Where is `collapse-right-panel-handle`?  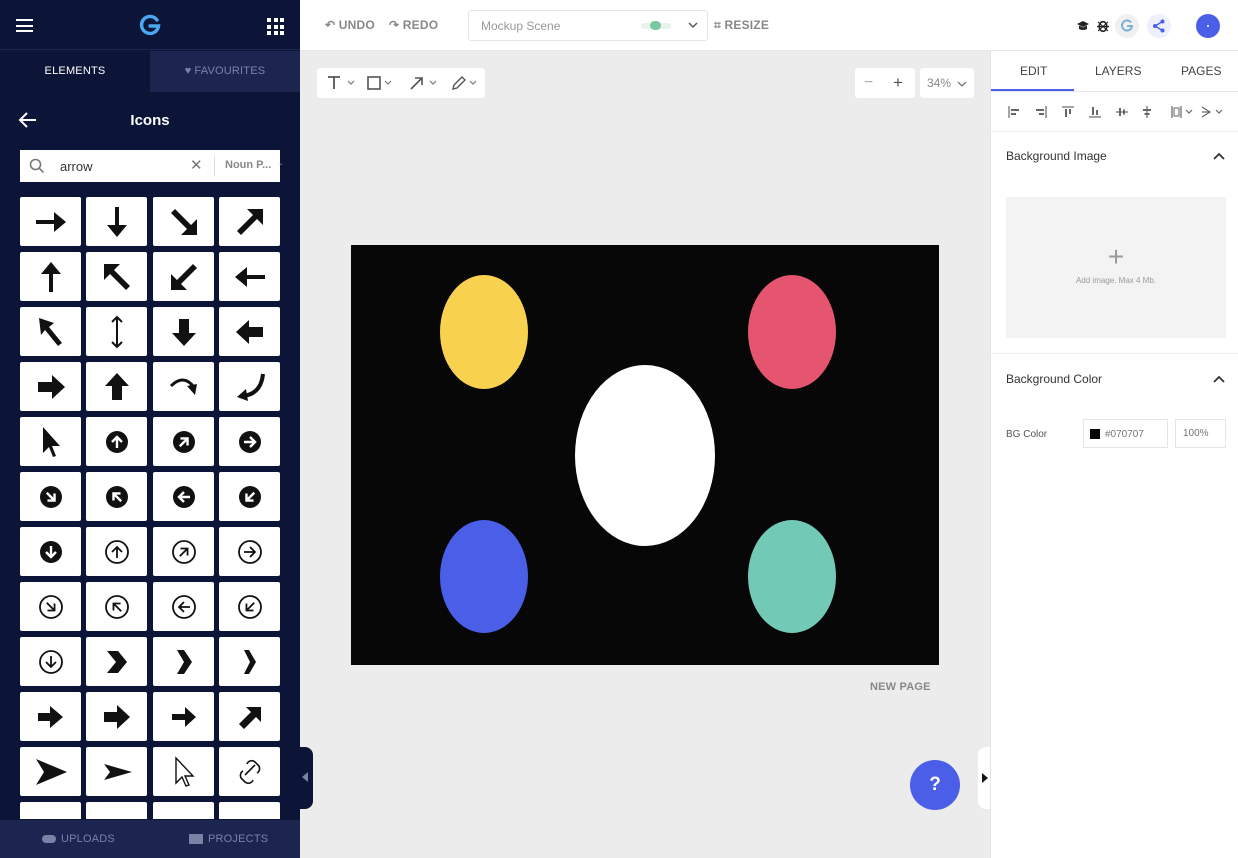 collapse-right-panel-handle is located at coordinates (984, 778).